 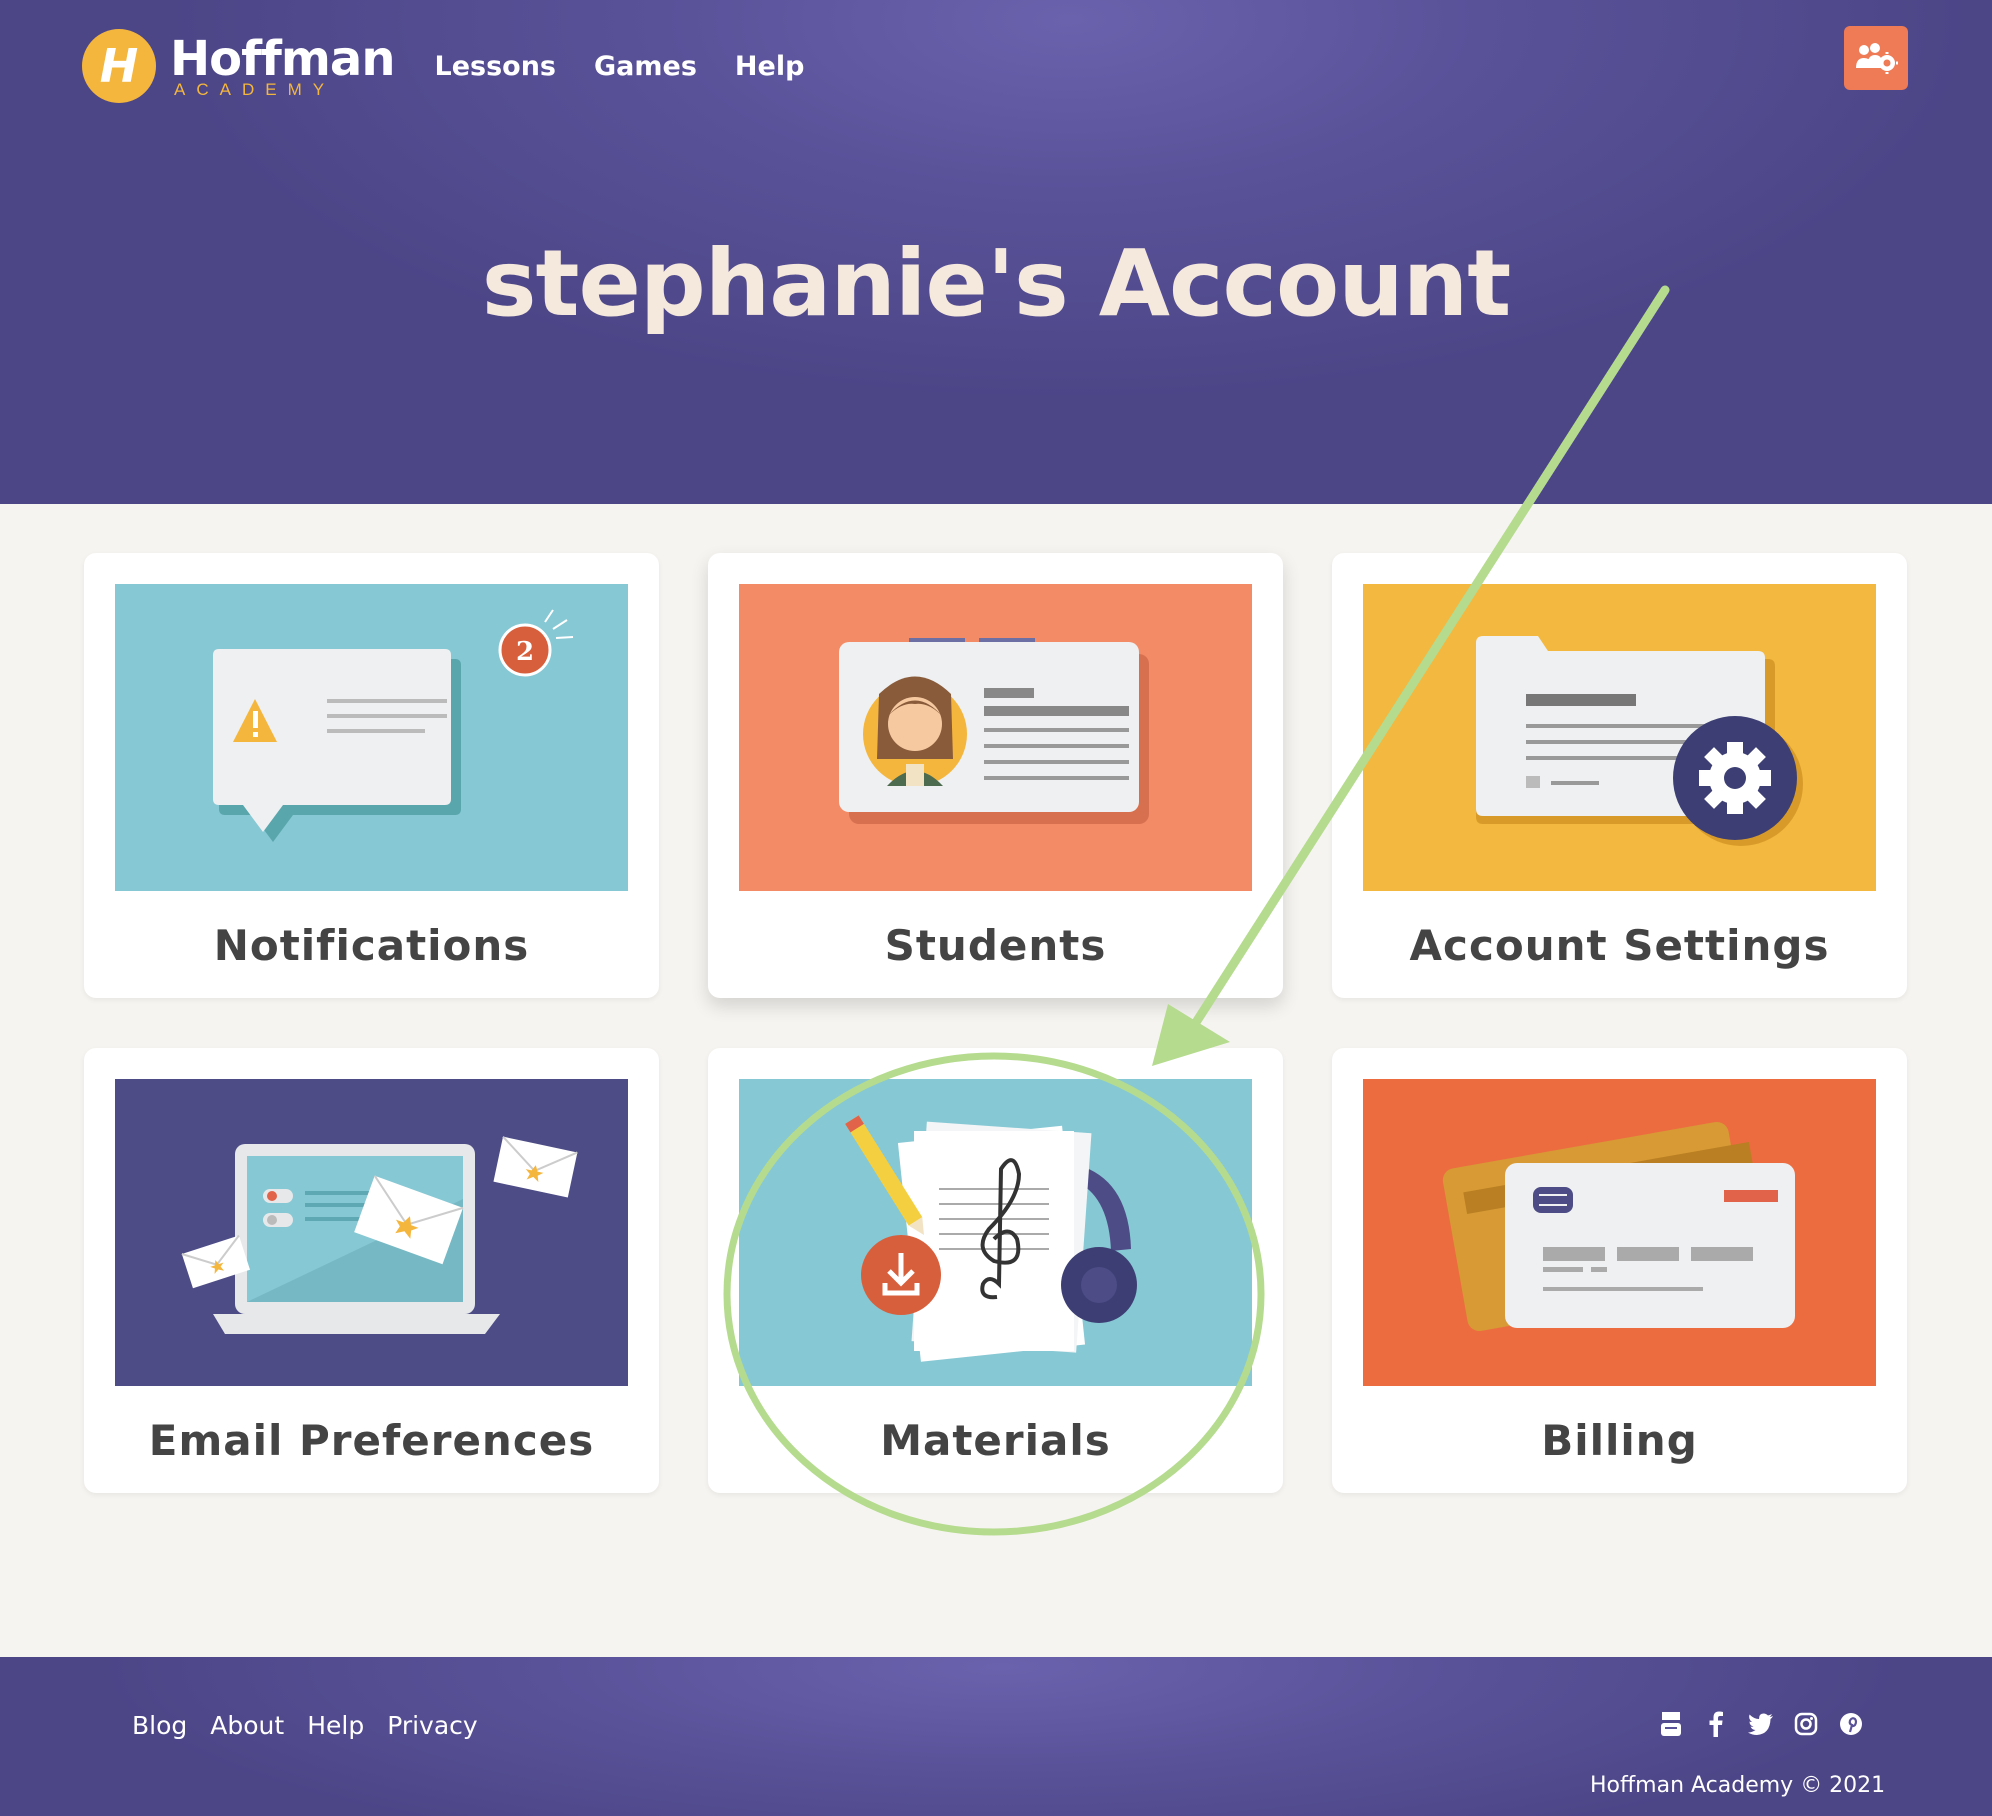 What do you see at coordinates (995, 945) in the screenshot?
I see `card-label-students: Students` at bounding box center [995, 945].